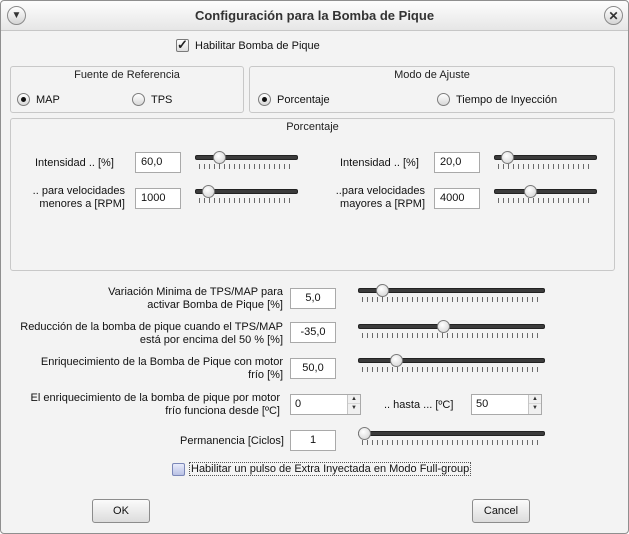 This screenshot has height=534, width=629. I want to click on right-intensity-slider, so click(545, 162).